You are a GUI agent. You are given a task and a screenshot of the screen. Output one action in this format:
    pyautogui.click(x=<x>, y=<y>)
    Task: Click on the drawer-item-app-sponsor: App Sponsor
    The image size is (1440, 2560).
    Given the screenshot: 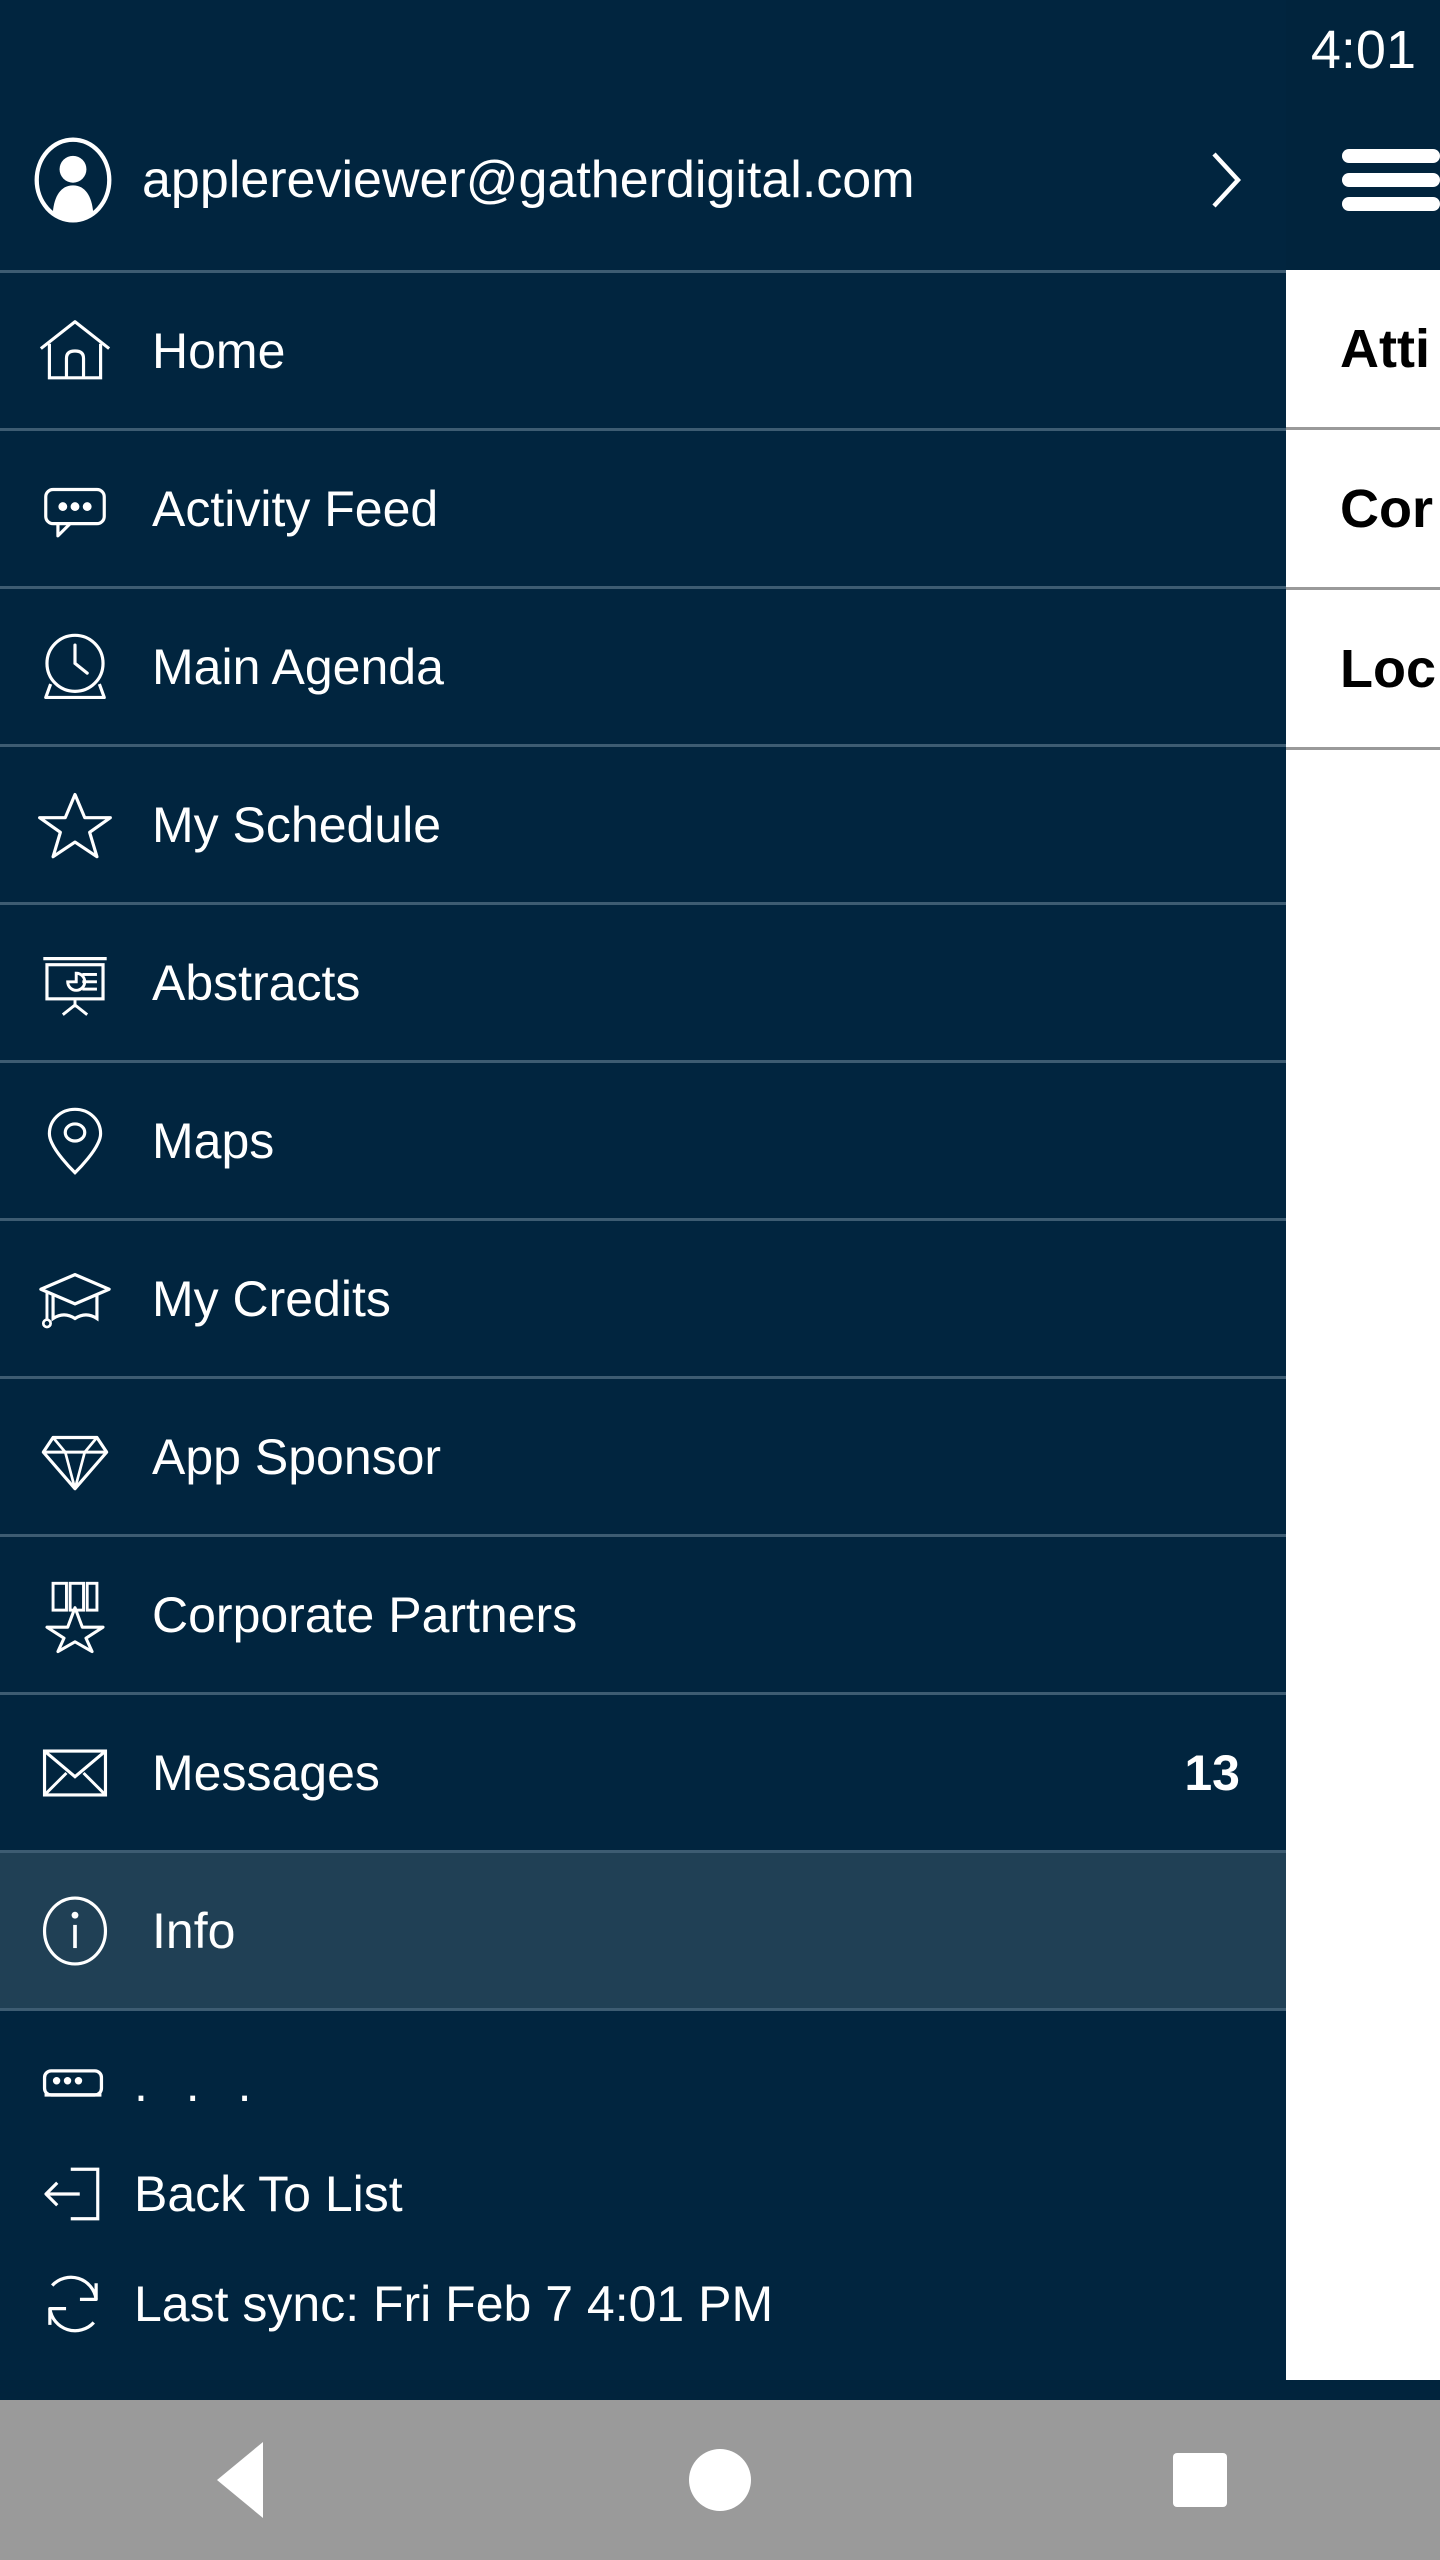 What is the action you would take?
    pyautogui.click(x=643, y=1455)
    